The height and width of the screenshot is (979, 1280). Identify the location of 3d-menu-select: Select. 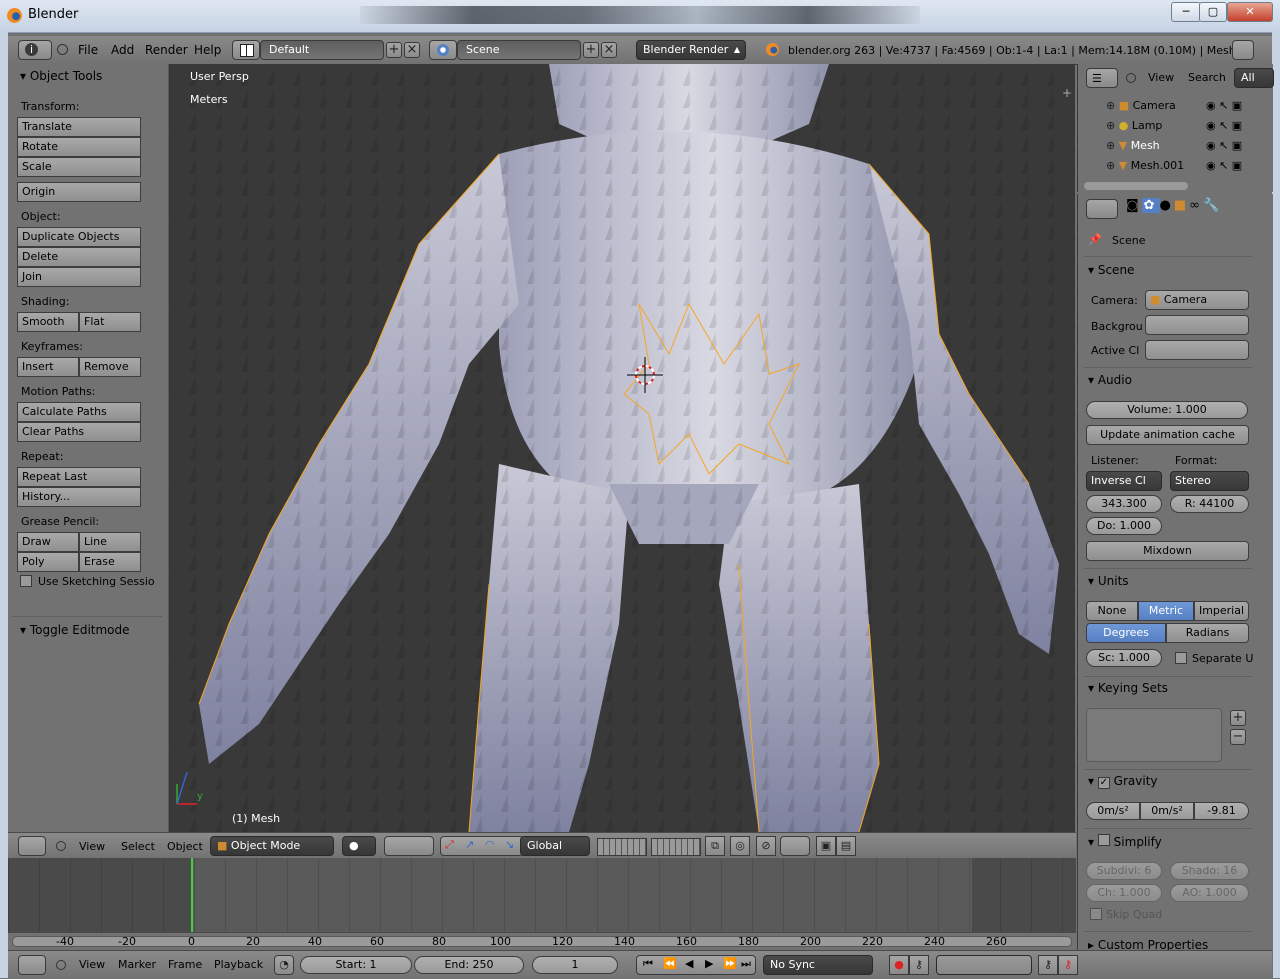
(138, 846).